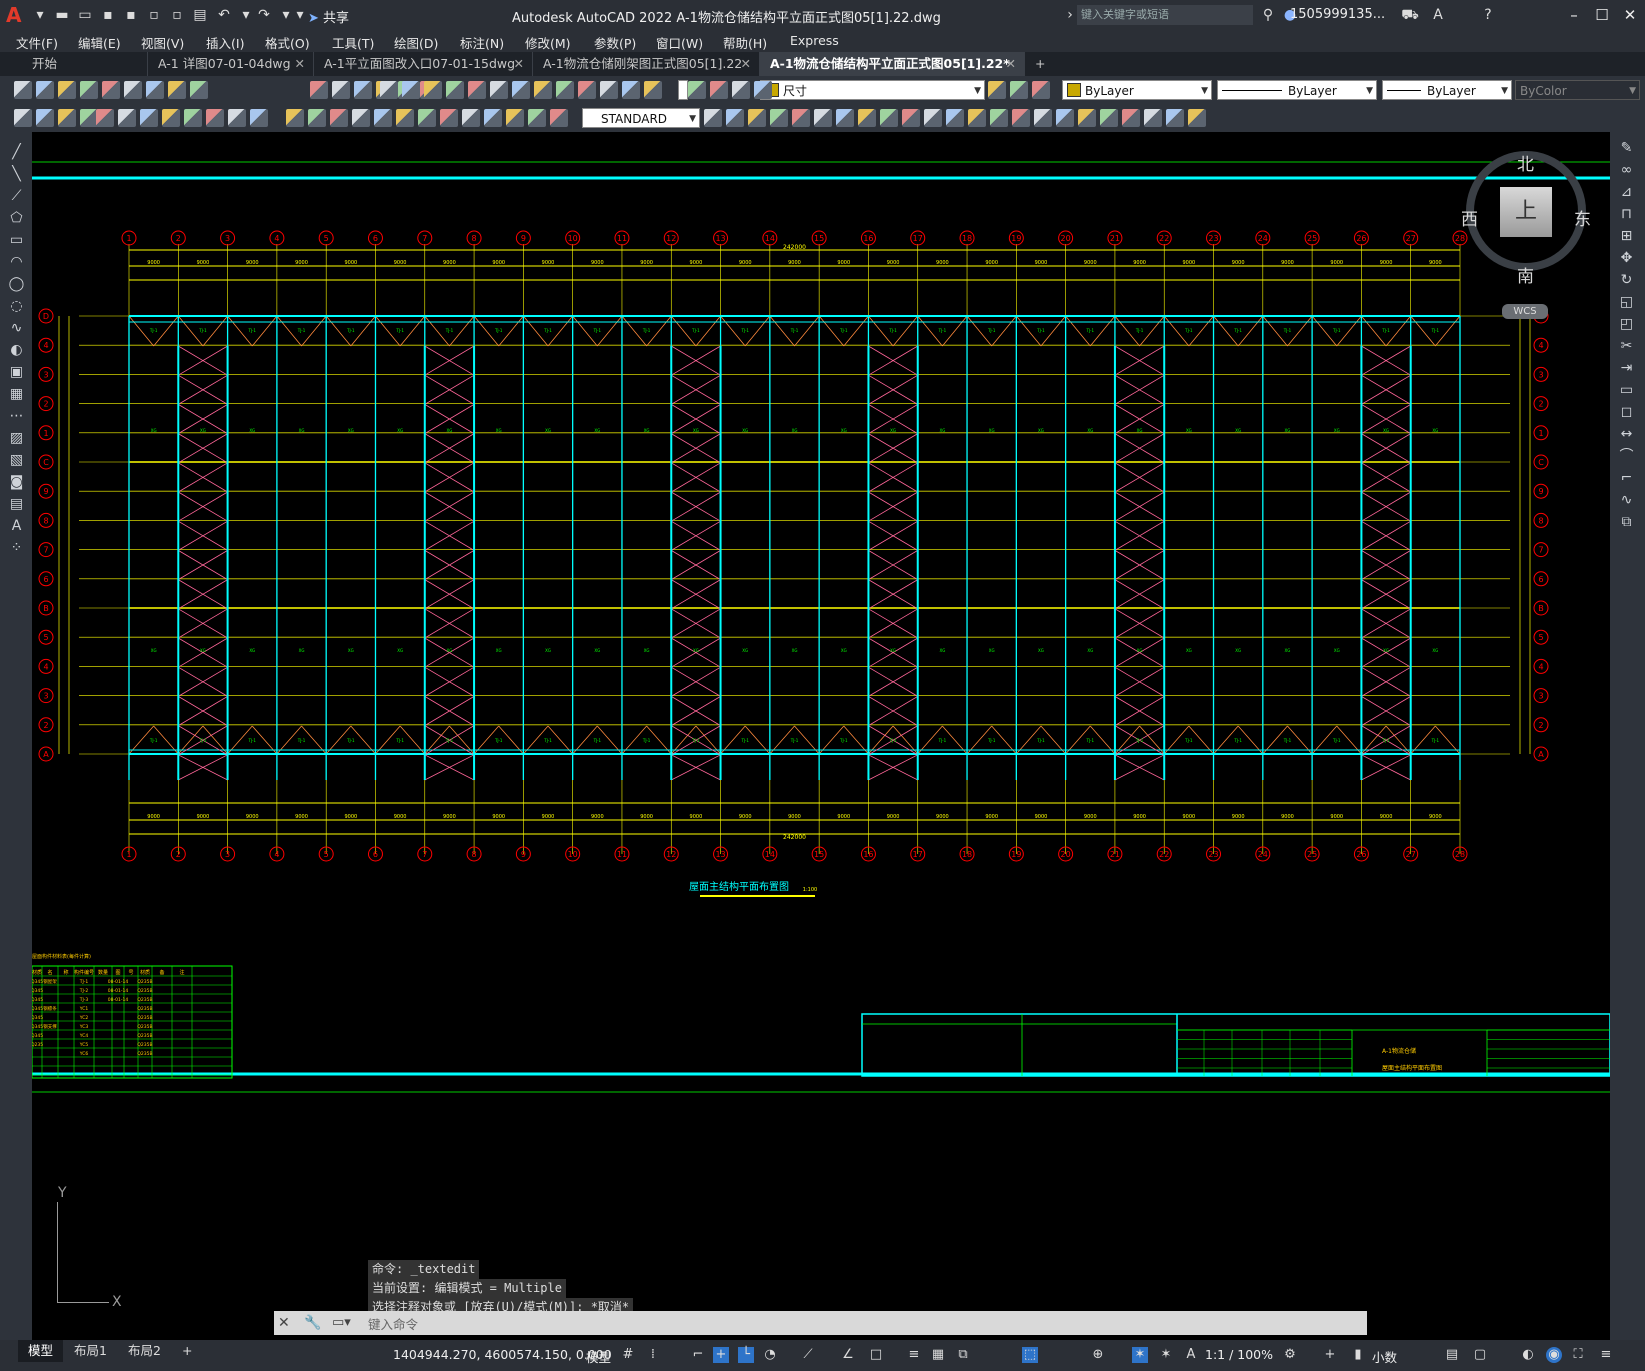  Describe the element at coordinates (1626, 390) in the screenshot. I see `modify-tool-icon: ▭` at that location.